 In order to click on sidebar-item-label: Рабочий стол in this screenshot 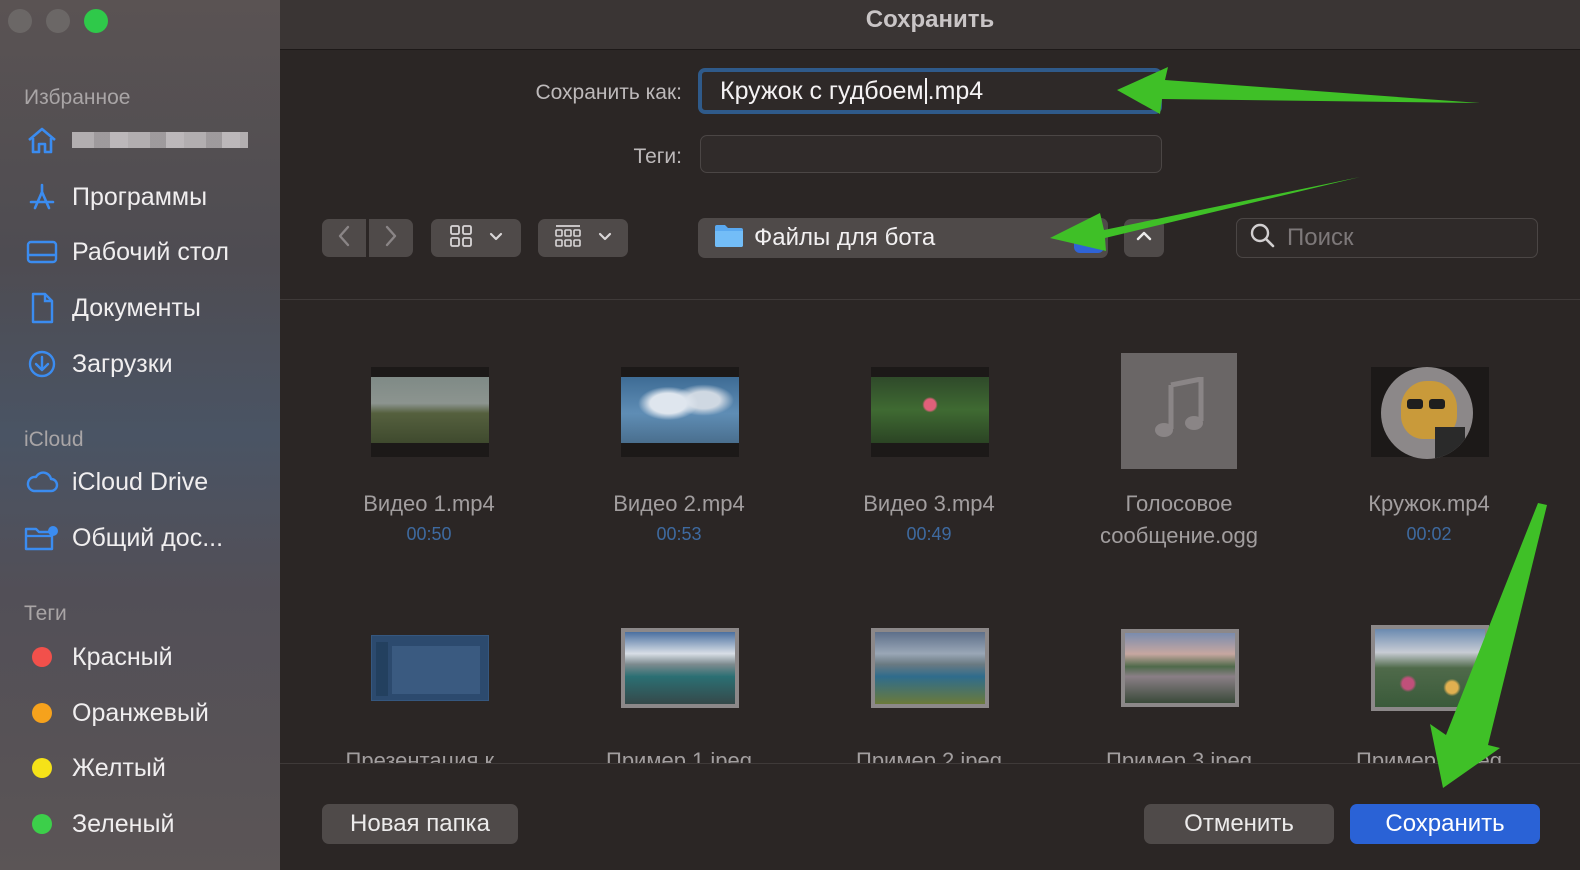, I will do `click(150, 251)`.